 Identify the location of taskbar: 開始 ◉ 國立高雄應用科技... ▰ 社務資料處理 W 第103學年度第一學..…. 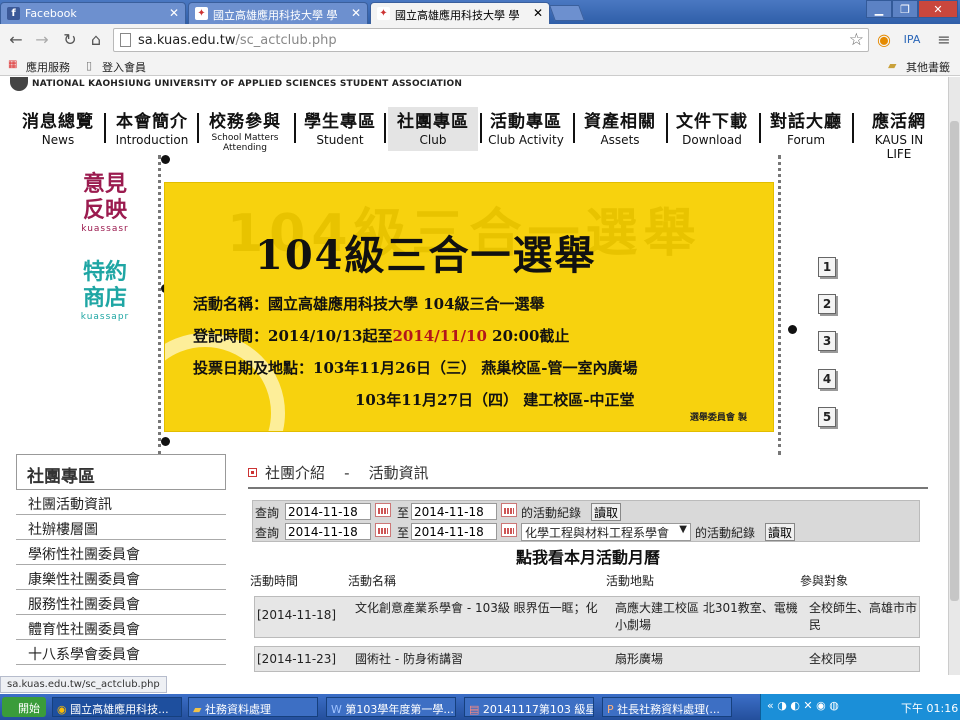
(480, 707).